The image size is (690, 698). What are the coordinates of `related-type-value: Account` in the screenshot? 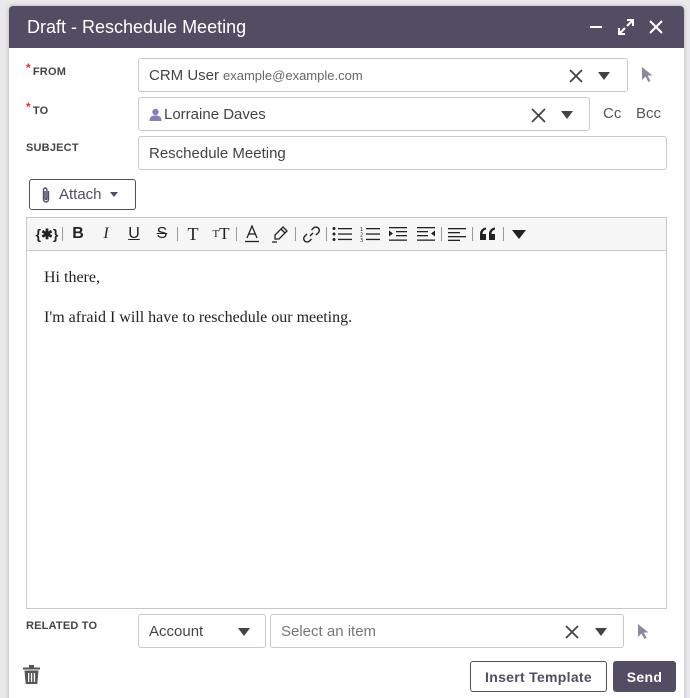 It's located at (176, 631).